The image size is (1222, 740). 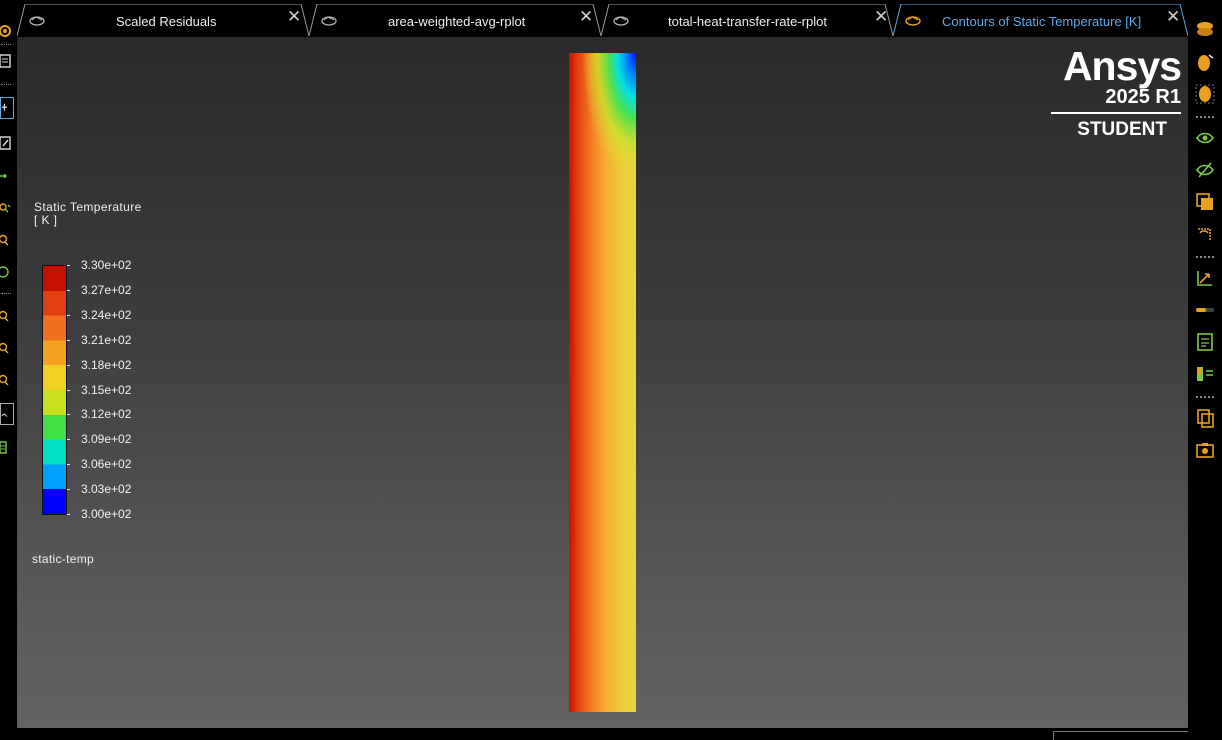 I want to click on logo-divider, so click(x=1116, y=113).